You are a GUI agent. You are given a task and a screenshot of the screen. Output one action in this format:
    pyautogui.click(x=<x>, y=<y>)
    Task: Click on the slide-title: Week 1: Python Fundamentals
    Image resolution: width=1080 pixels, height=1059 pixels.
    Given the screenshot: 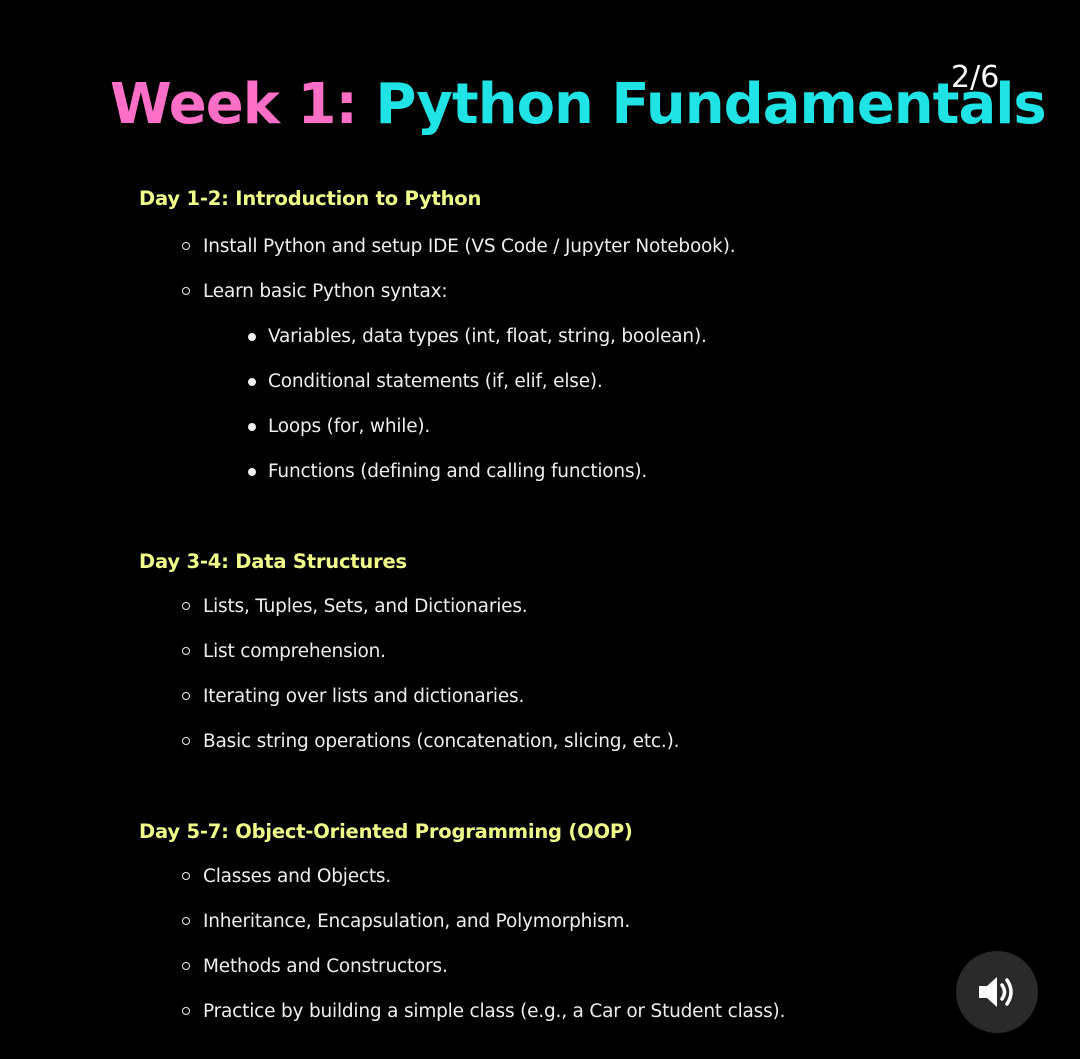 What is the action you would take?
    pyautogui.click(x=578, y=105)
    